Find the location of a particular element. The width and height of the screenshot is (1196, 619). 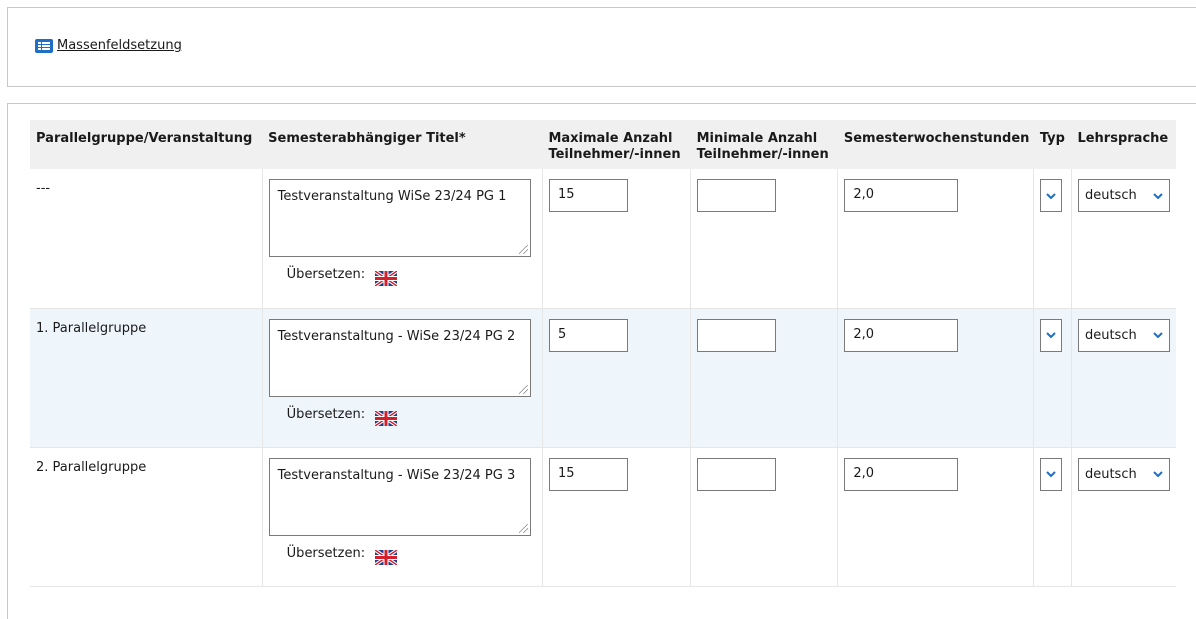

header-max: Maximale Anzahl Teilnehmer/-innen is located at coordinates (616, 144).